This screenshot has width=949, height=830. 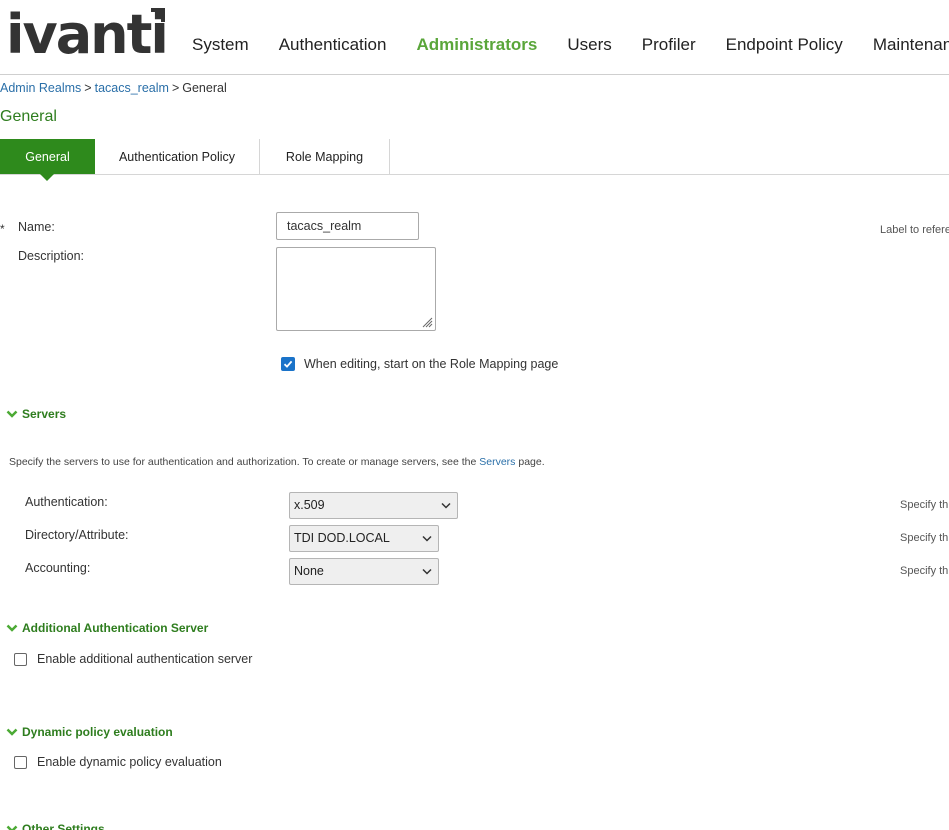 I want to click on nav-users: Users, so click(x=589, y=45).